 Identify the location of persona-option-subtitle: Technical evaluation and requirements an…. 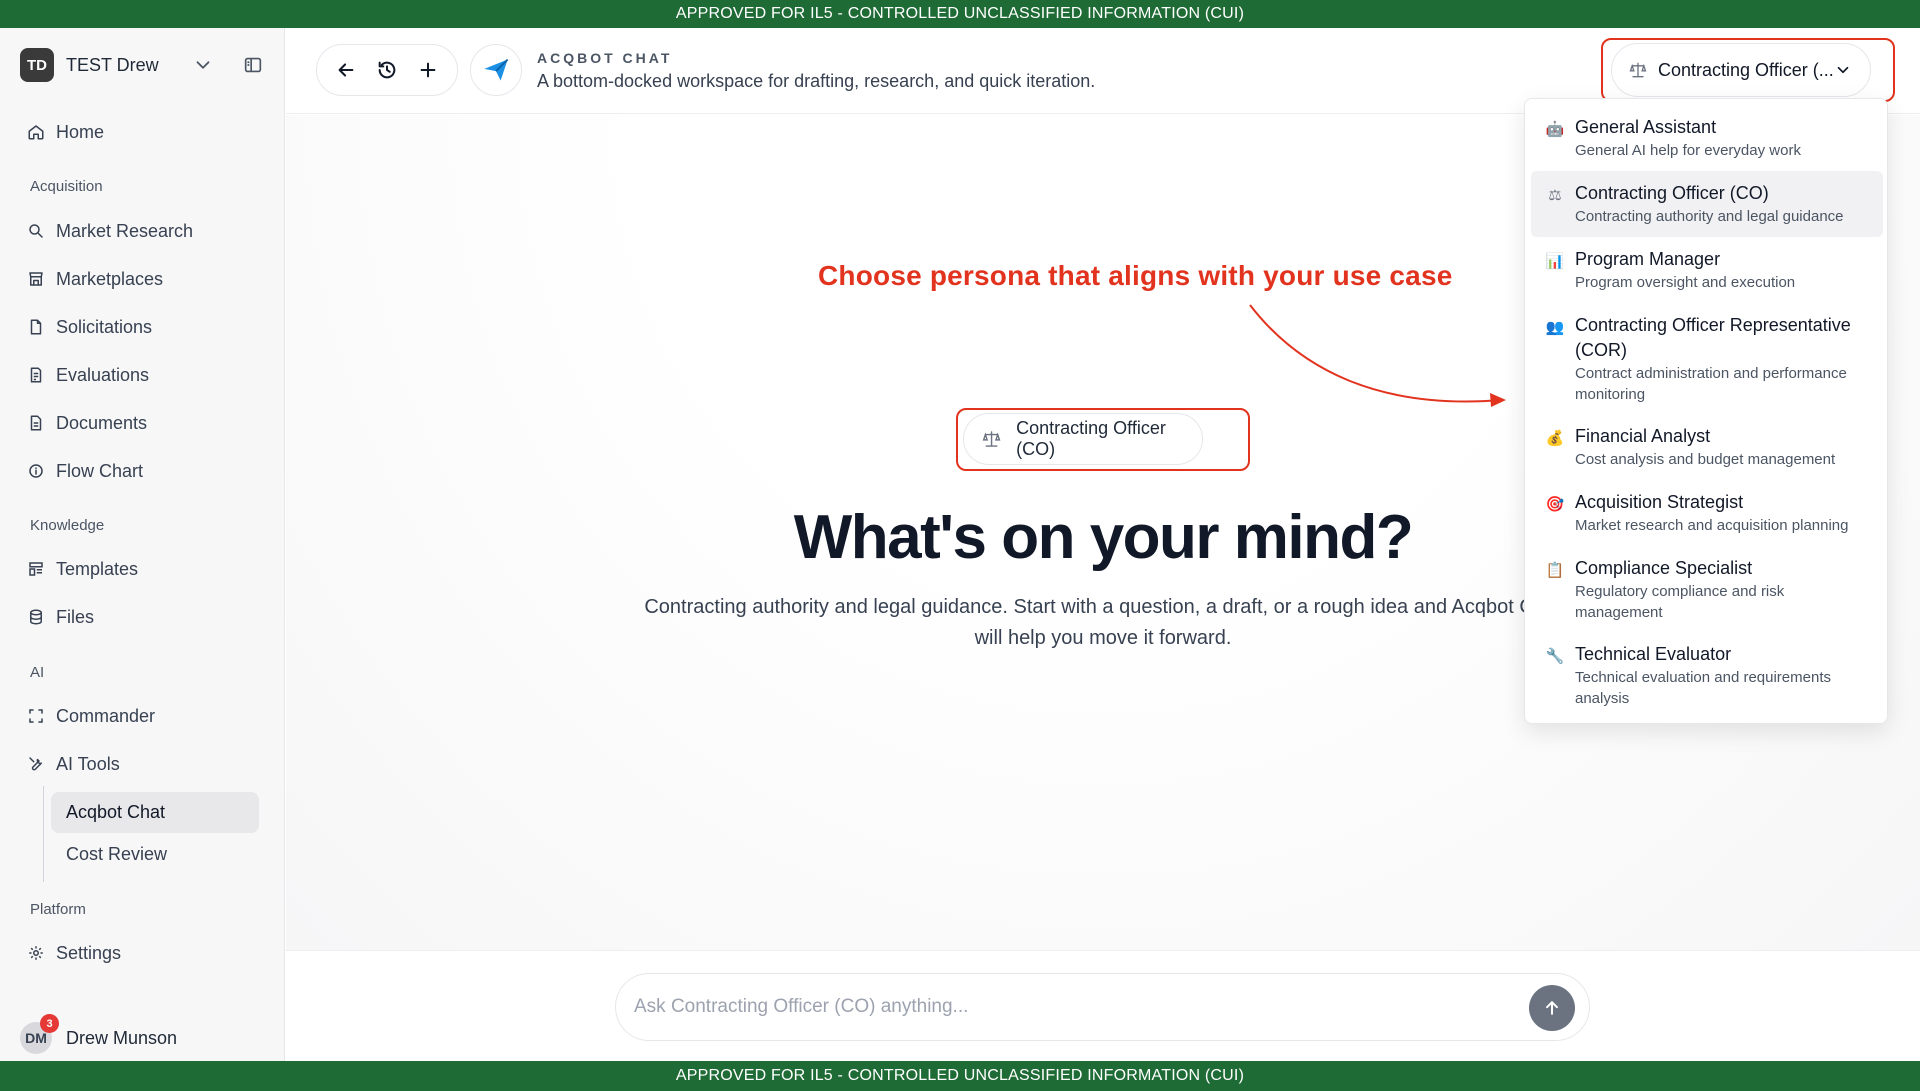
(1703, 688).